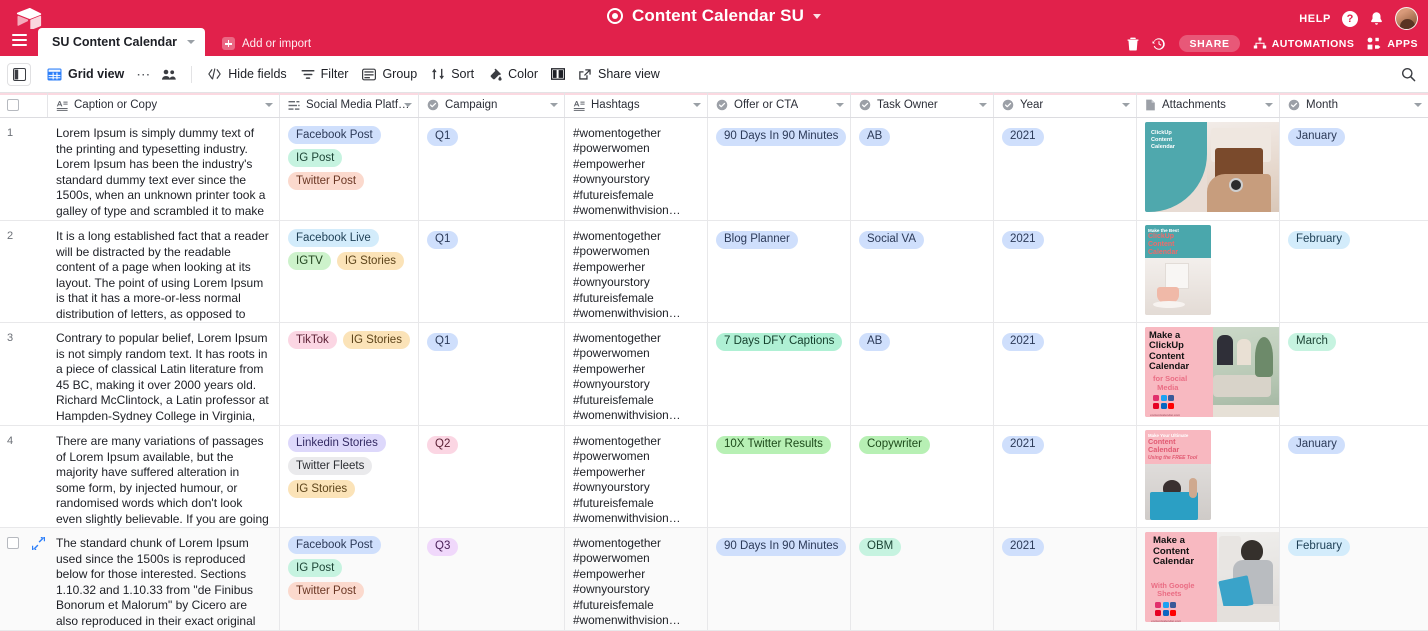  I want to click on chip: Facebook Post, so click(334, 545).